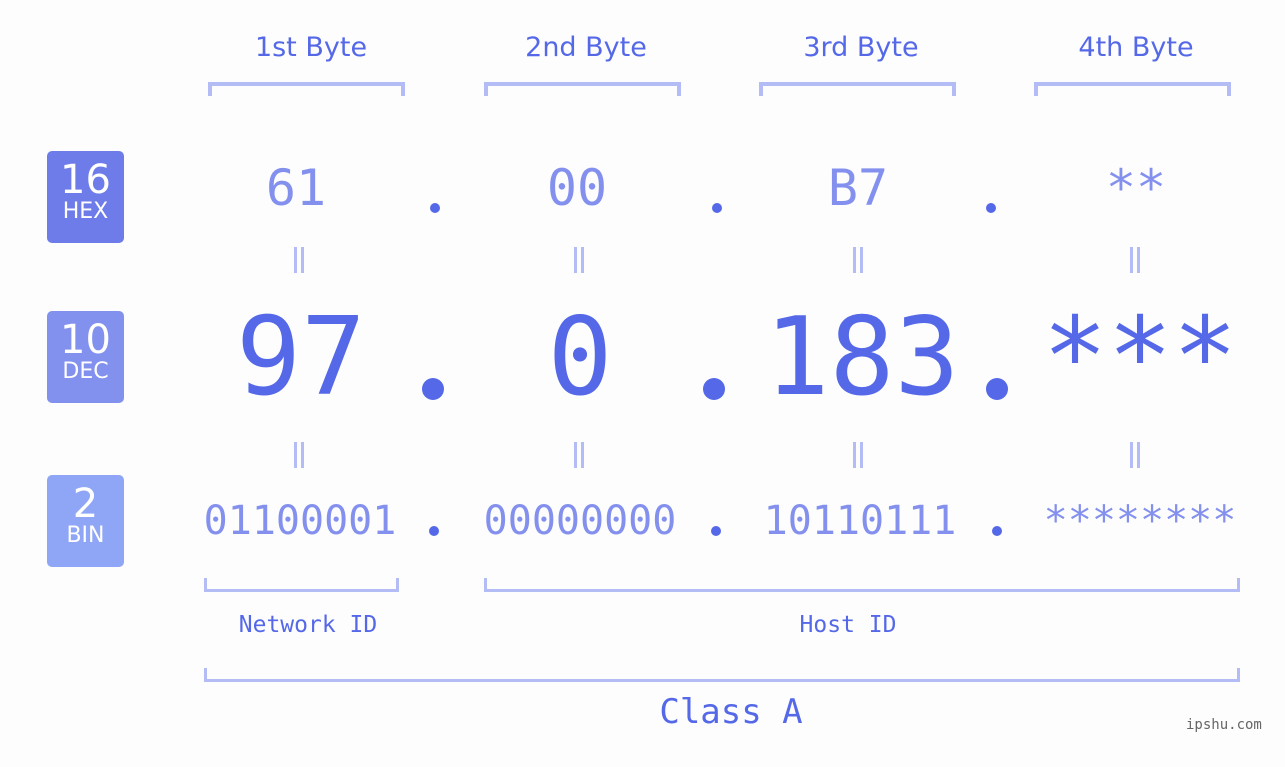 Image resolution: width=1285 pixels, height=767 pixels. I want to click on byte-header-2: 2nd Byte, so click(586, 47).